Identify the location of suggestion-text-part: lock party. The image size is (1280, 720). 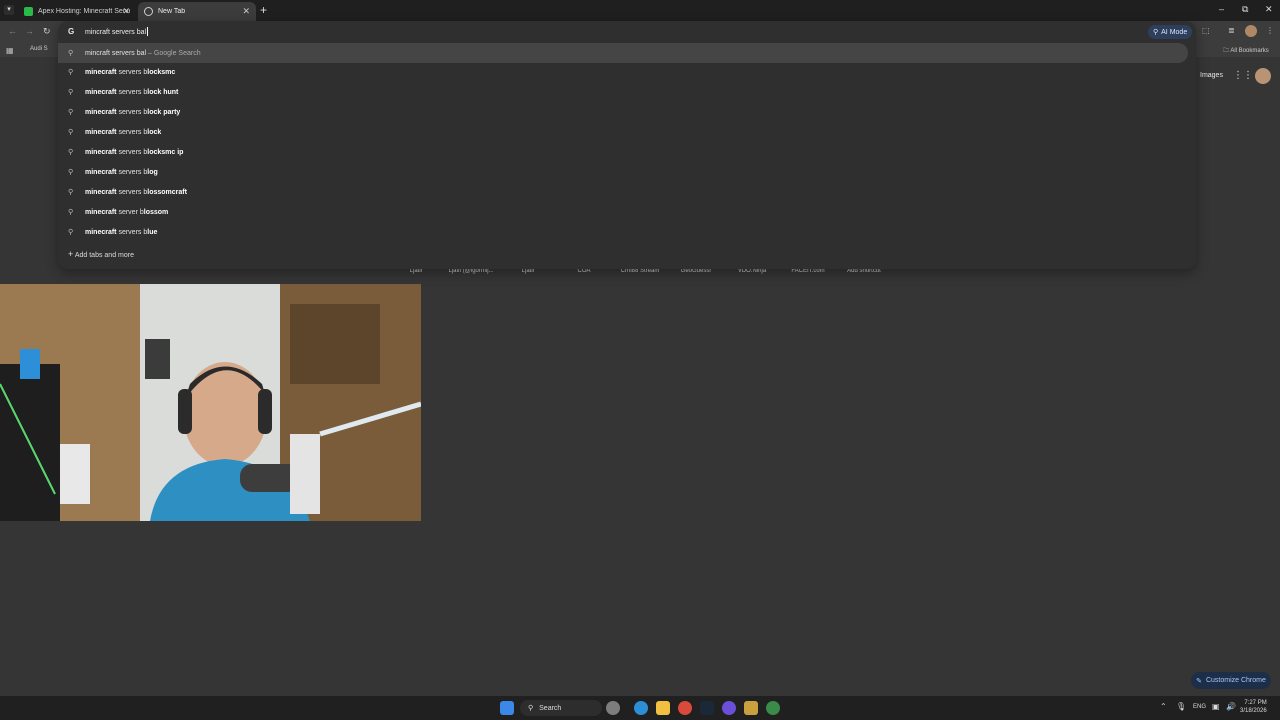
(164, 112).